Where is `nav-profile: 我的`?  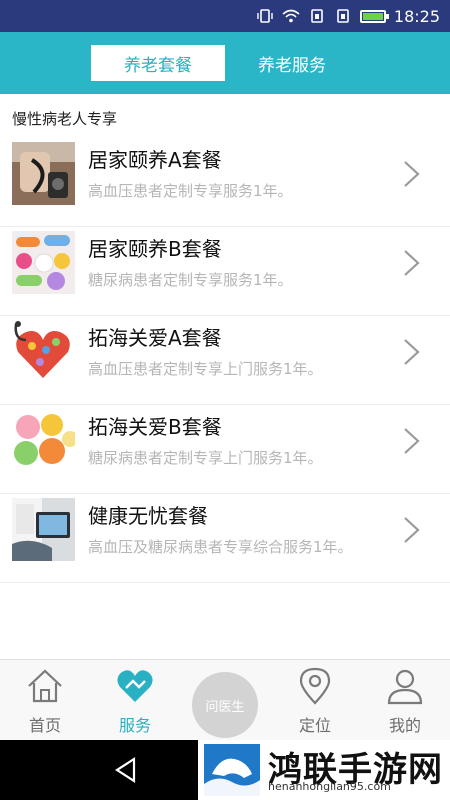 nav-profile: 我的 is located at coordinates (405, 700).